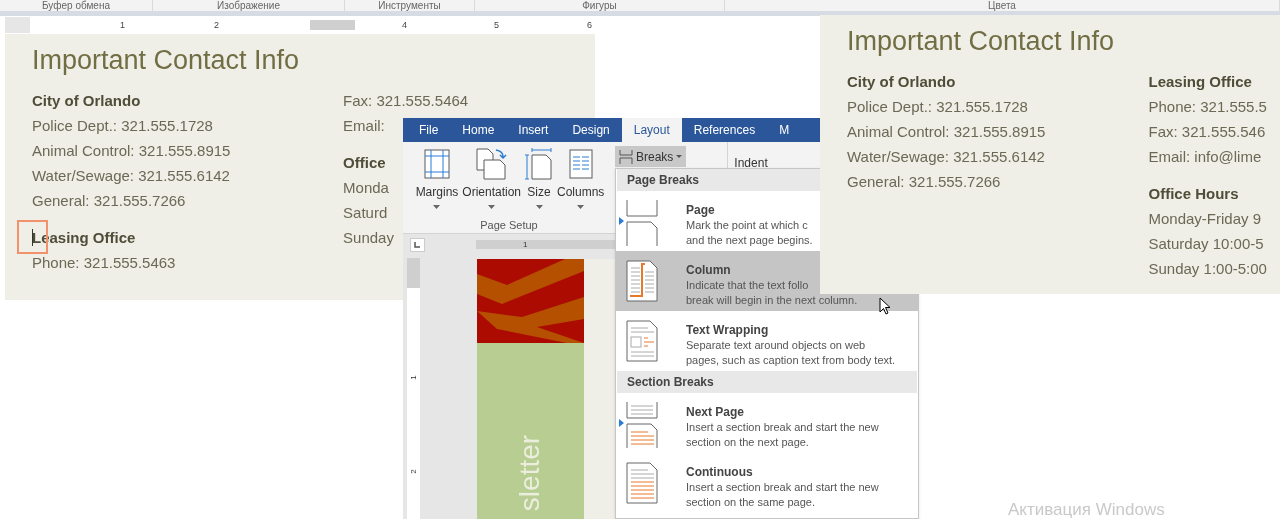  Describe the element at coordinates (332, 25) in the screenshot. I see `ruler-indent-marker` at that location.